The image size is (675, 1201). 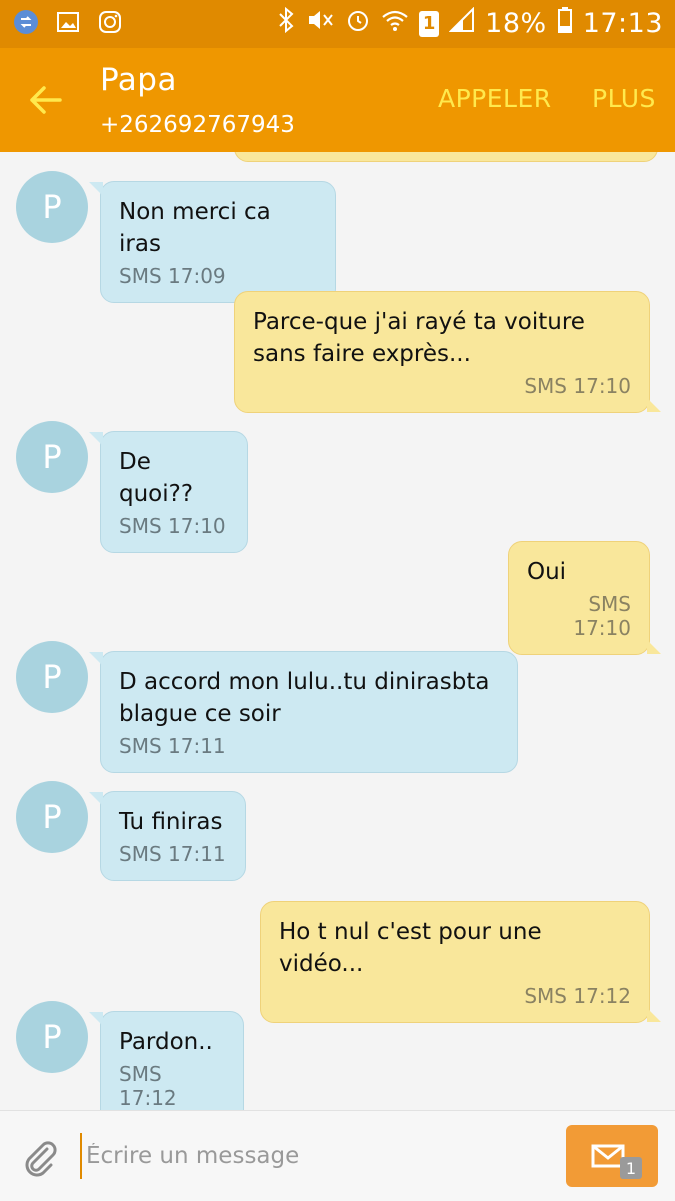 I want to click on message-bubble-outgoing: Oui SMS 17:10, so click(x=584, y=598).